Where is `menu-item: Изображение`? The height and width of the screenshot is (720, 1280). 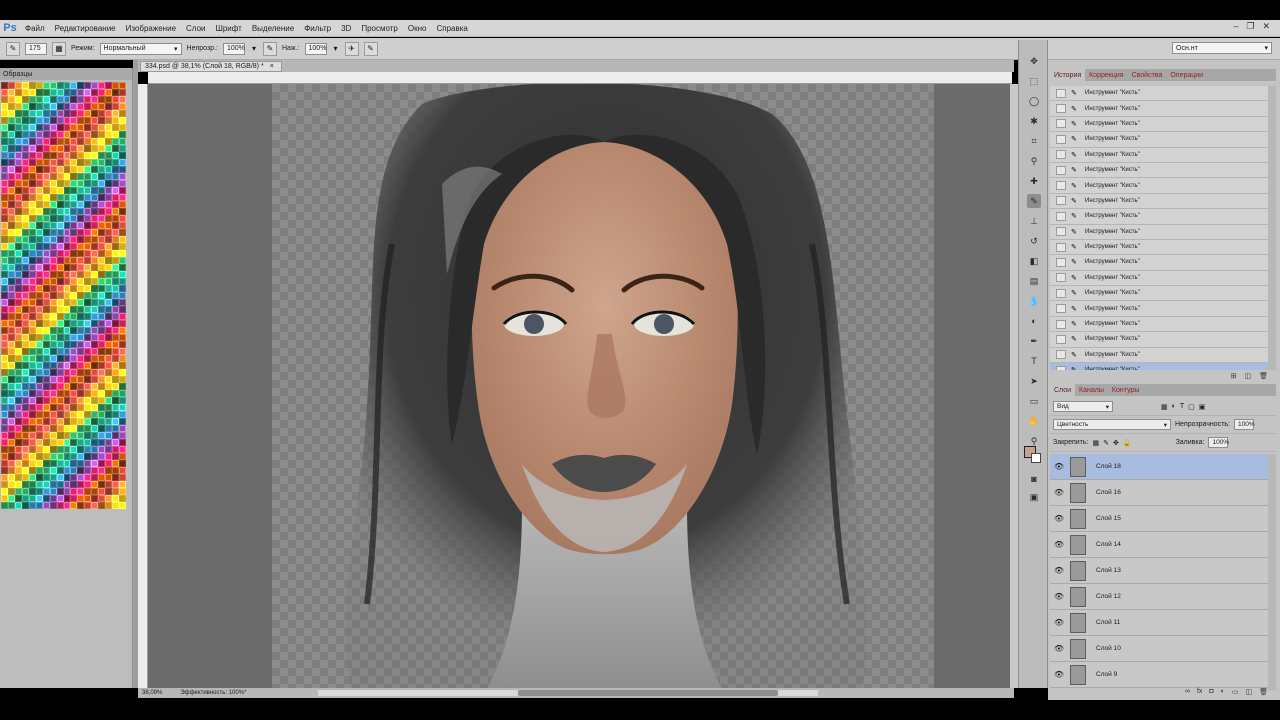
menu-item: Изображение is located at coordinates (151, 28).